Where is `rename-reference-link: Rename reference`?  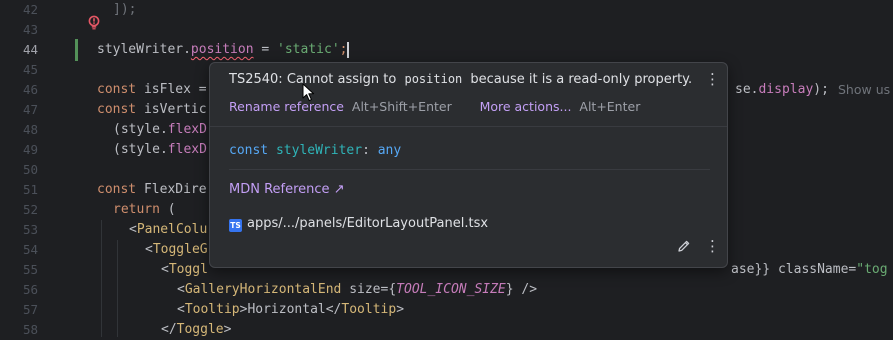
rename-reference-link: Rename reference is located at coordinates (286, 106).